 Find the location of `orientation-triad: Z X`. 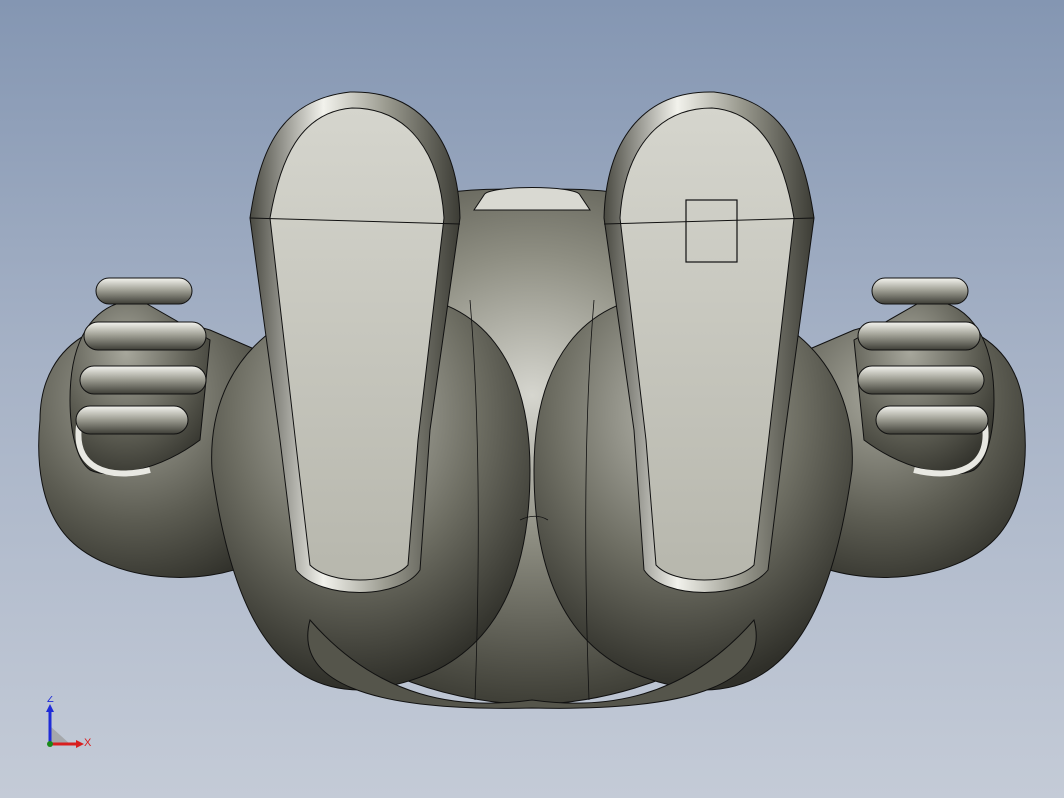

orientation-triad: Z X is located at coordinates (68, 726).